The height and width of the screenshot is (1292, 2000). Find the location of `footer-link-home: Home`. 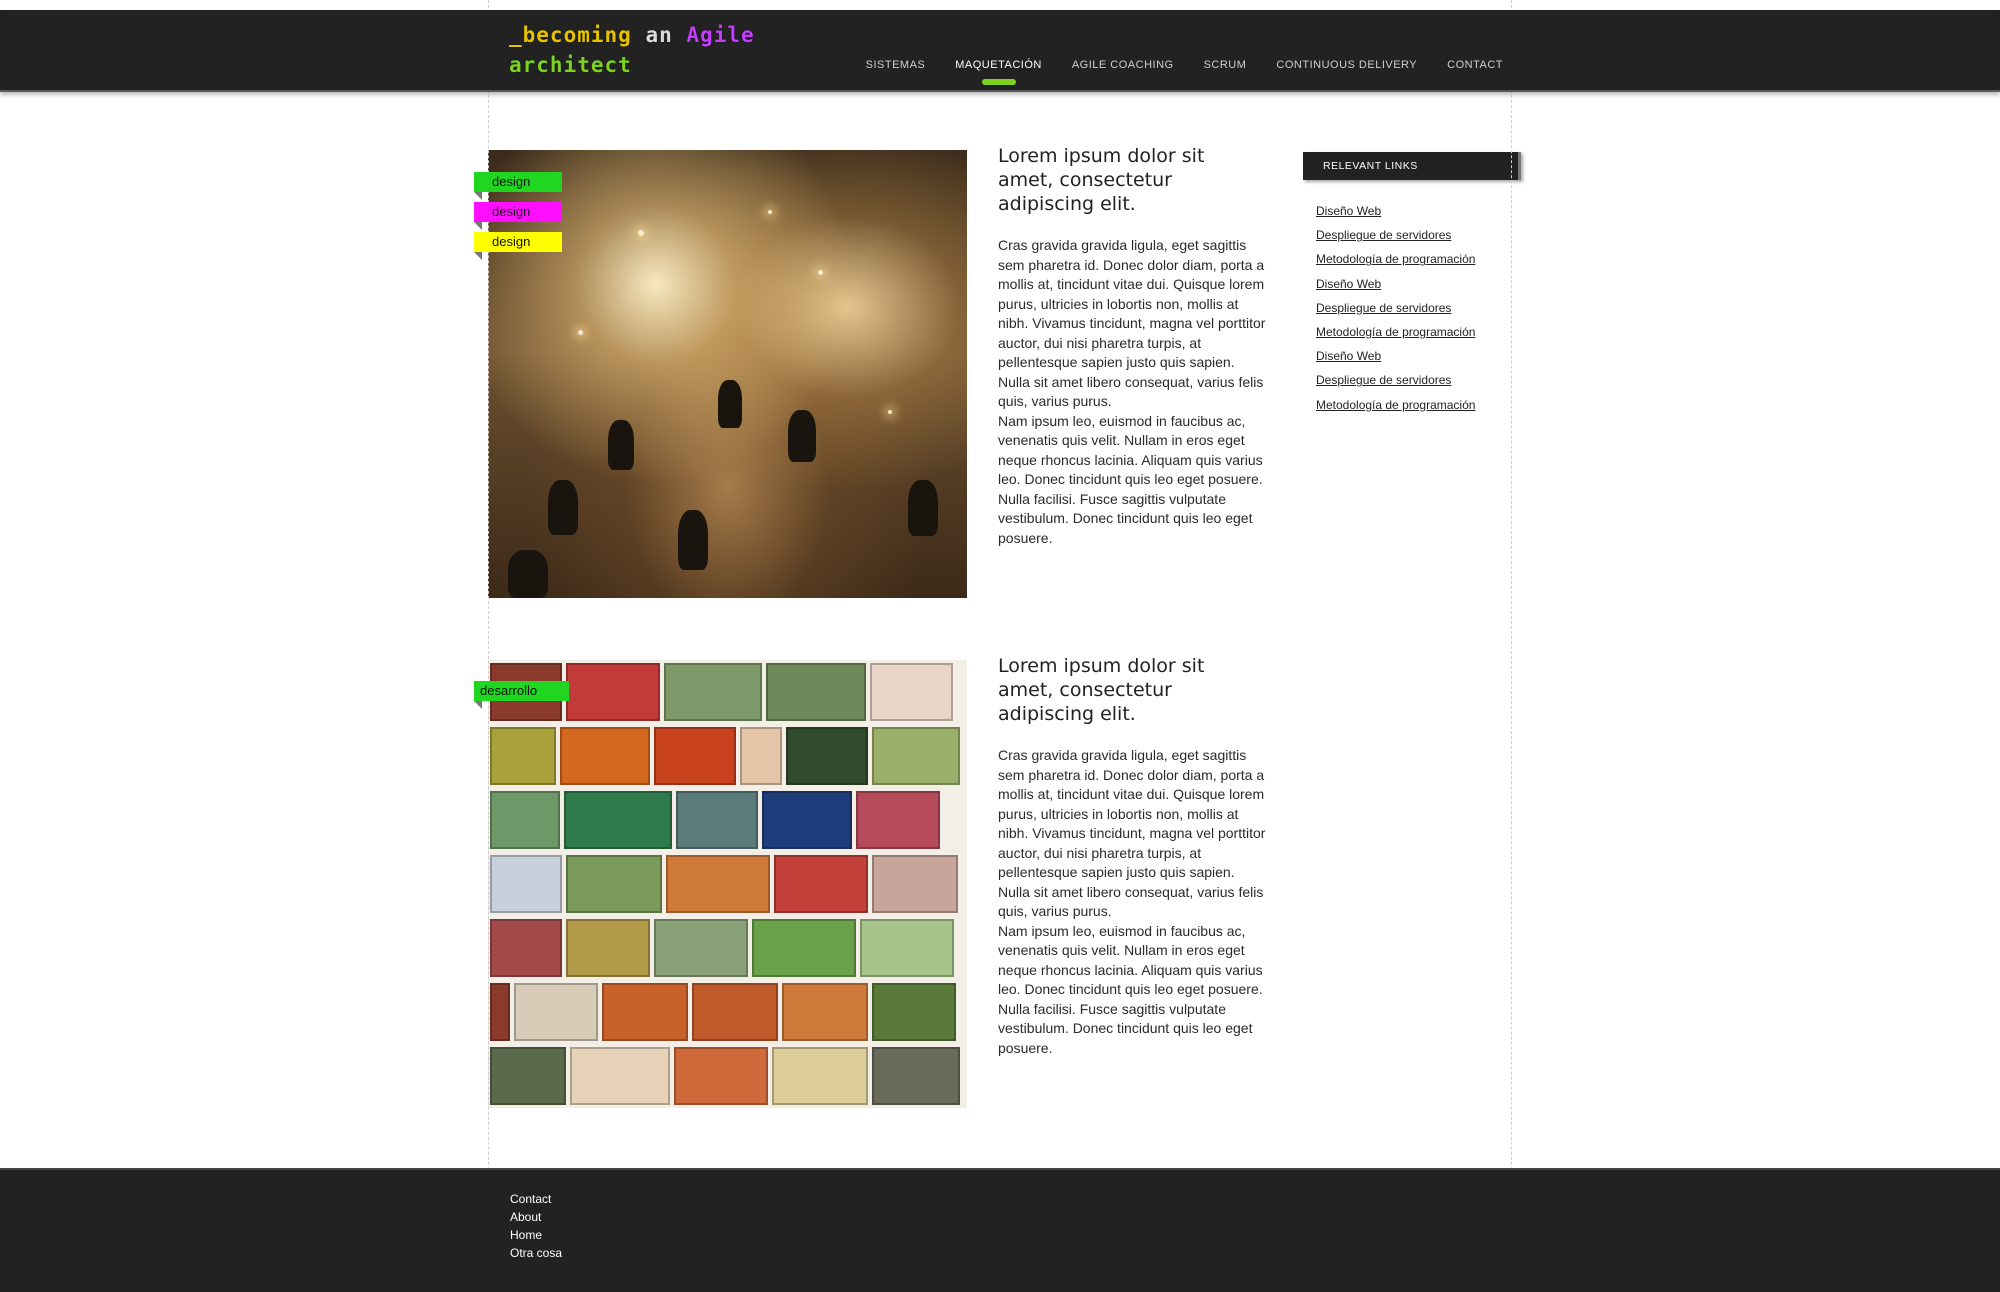

footer-link-home: Home is located at coordinates (536, 1235).